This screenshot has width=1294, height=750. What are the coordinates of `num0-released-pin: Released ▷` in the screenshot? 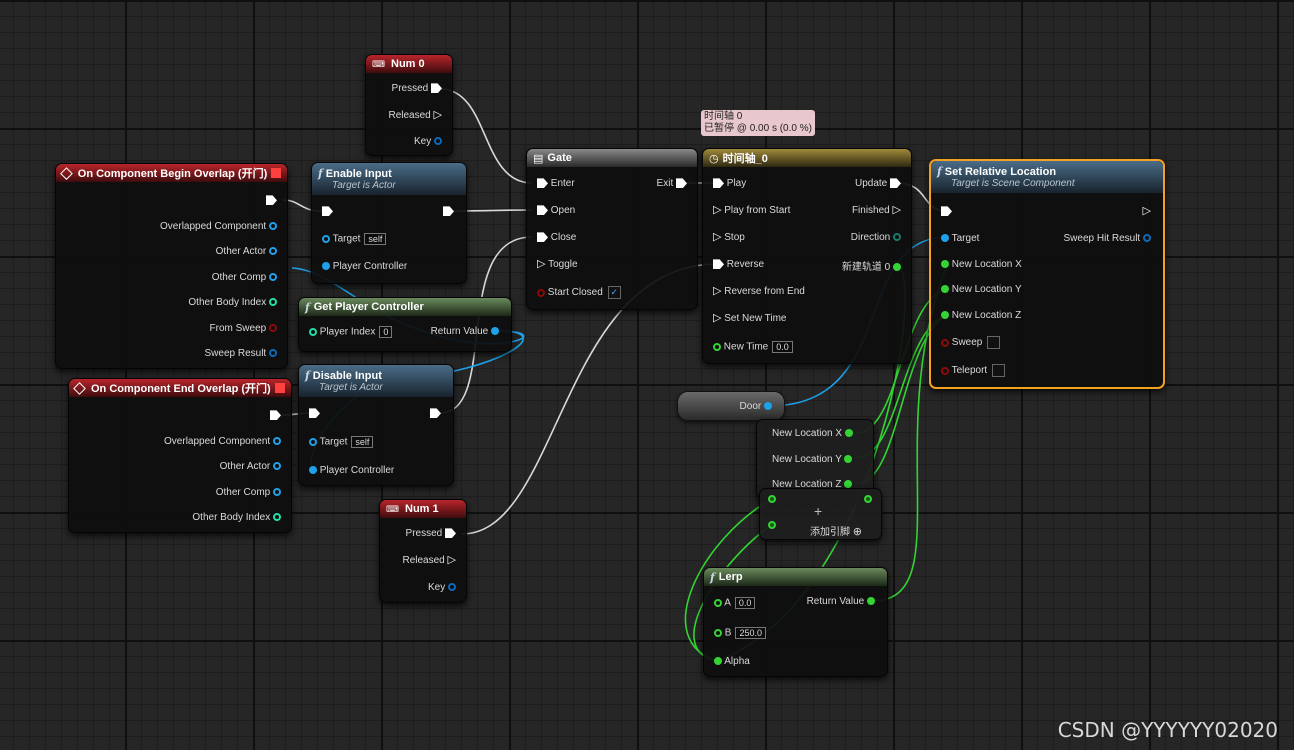 It's located at (415, 115).